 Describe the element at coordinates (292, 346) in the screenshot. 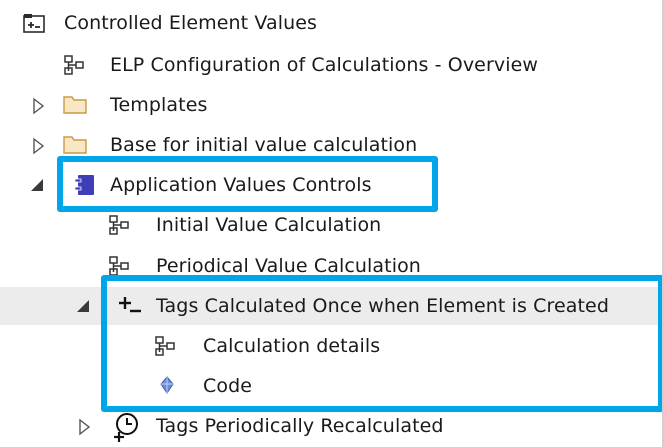

I see `tree-item-label: Calculation details` at that location.